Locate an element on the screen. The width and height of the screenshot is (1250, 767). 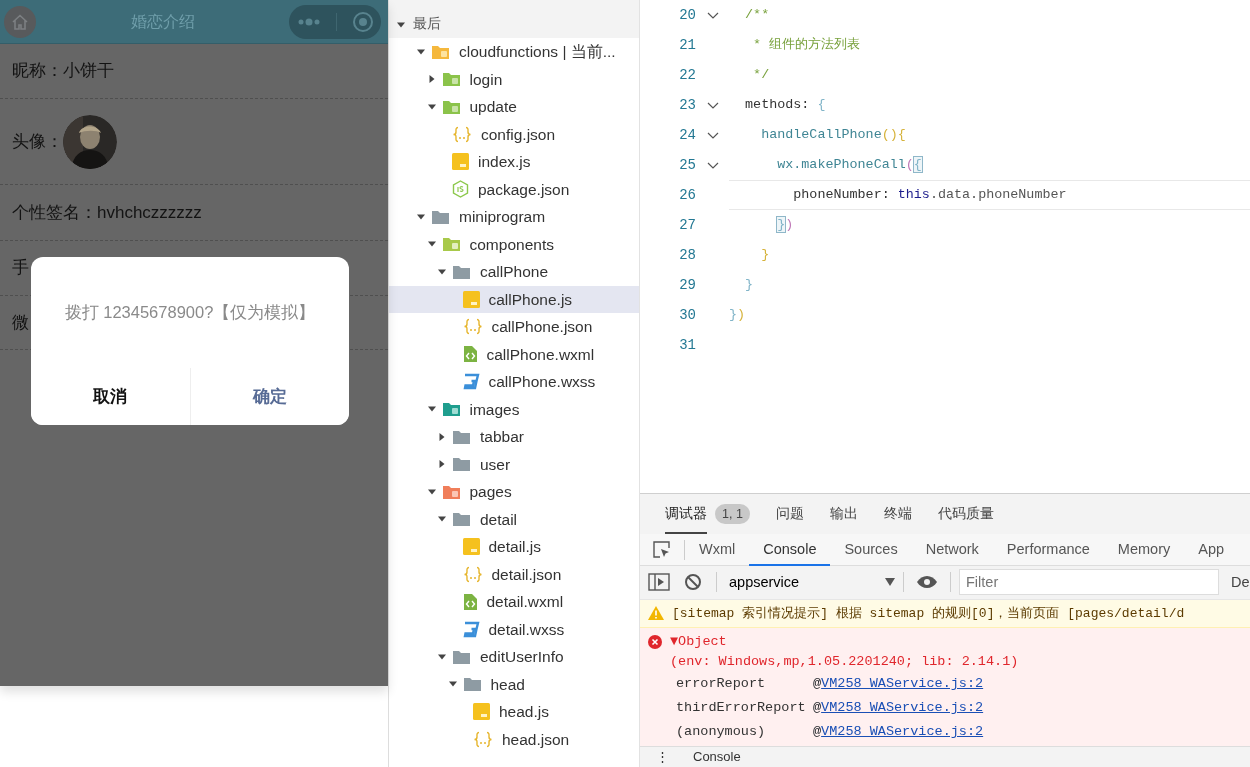
panel-tab: 输出 is located at coordinates (843, 514).